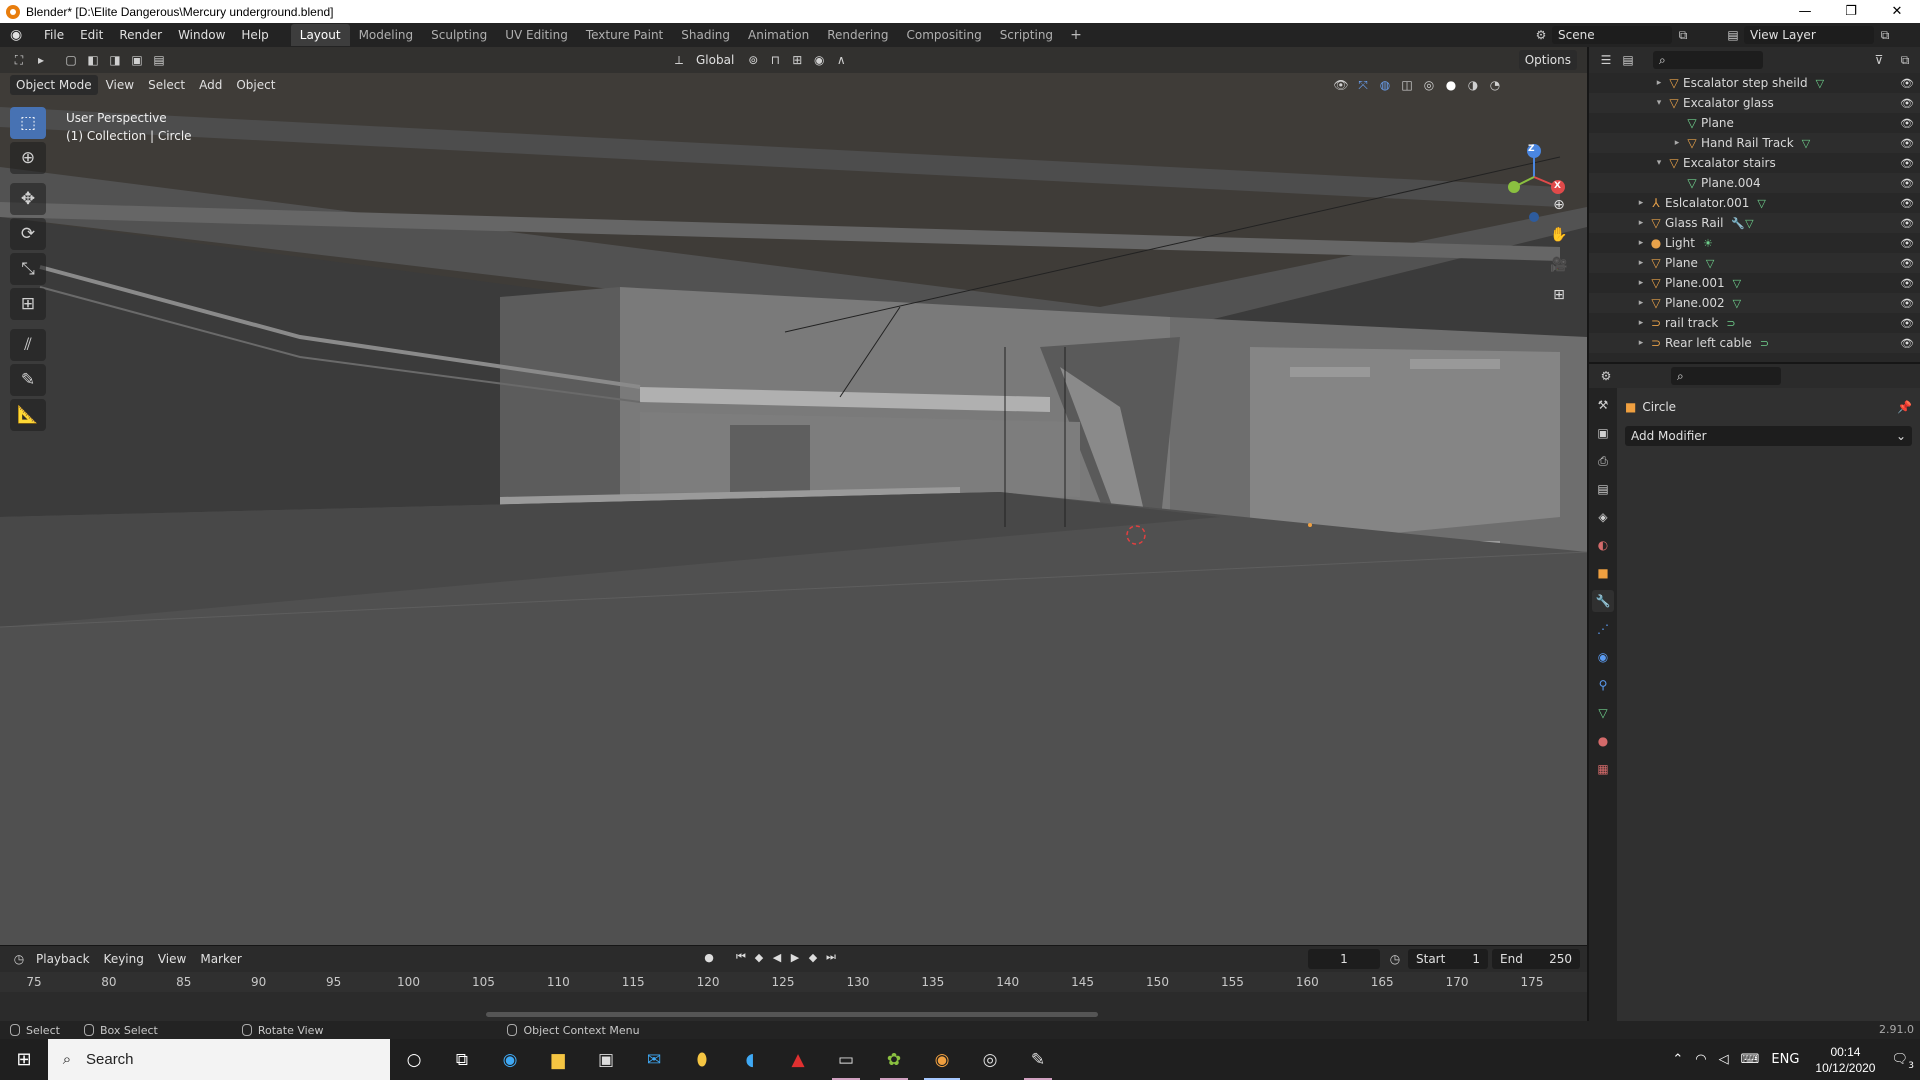  I want to click on world-tab-icon: ◐, so click(1603, 545).